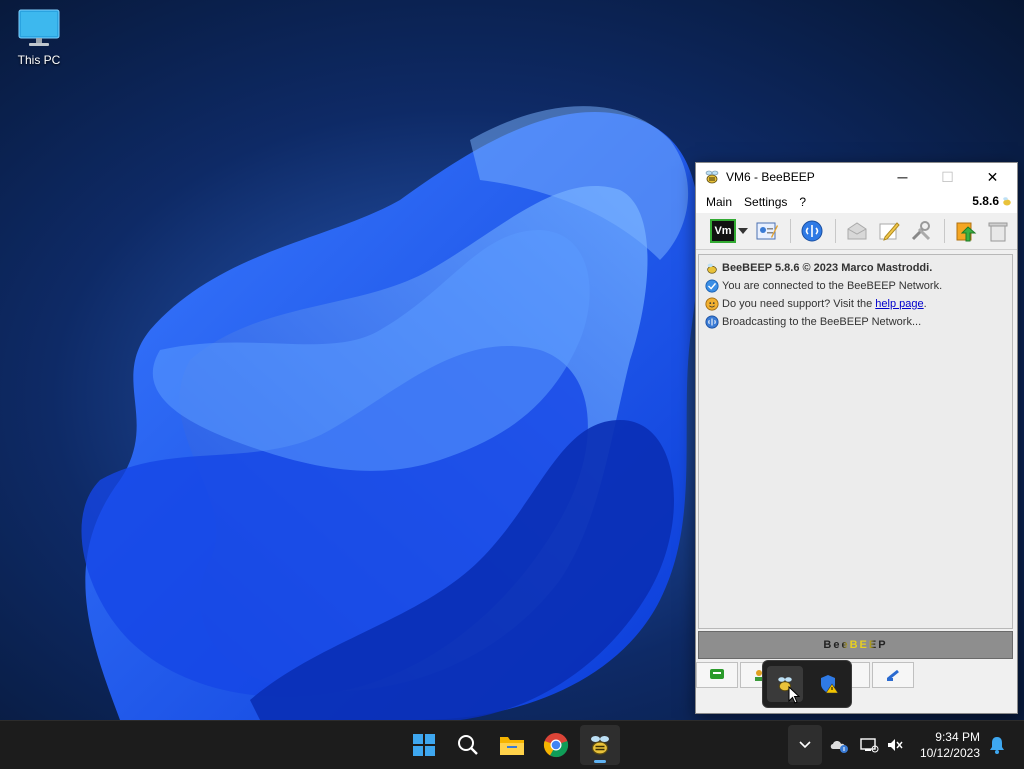 The image size is (1024, 769). I want to click on mouse-cursor-icon, so click(794, 695).